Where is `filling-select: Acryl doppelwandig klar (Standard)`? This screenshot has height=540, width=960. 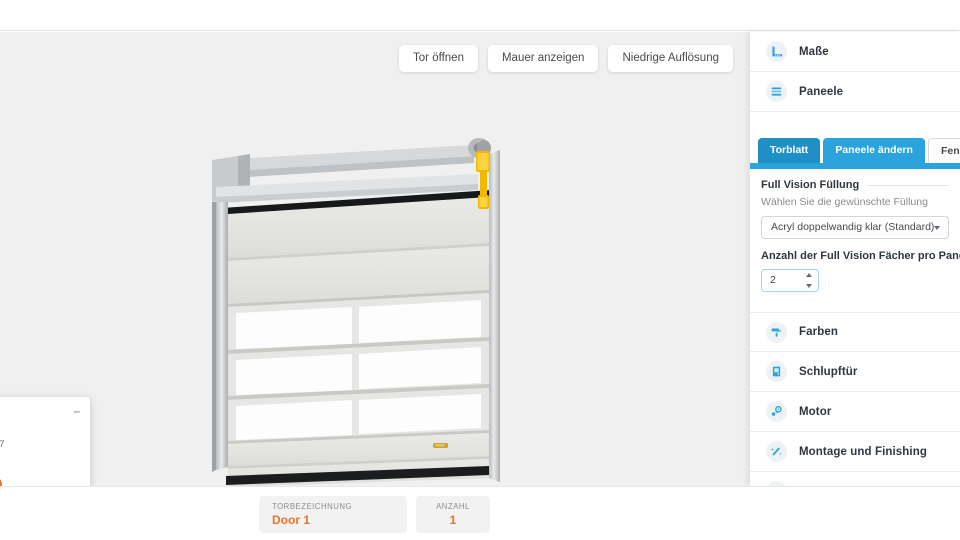
filling-select: Acryl doppelwandig klar (Standard) is located at coordinates (855, 227).